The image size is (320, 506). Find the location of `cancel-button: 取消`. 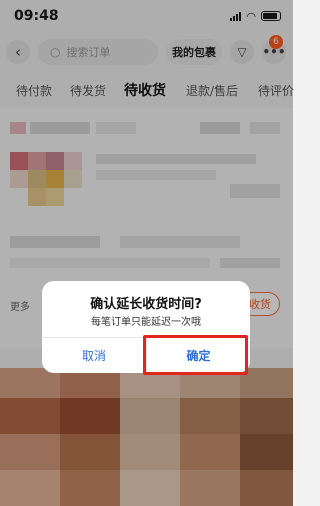

cancel-button: 取消 is located at coordinates (94, 355).